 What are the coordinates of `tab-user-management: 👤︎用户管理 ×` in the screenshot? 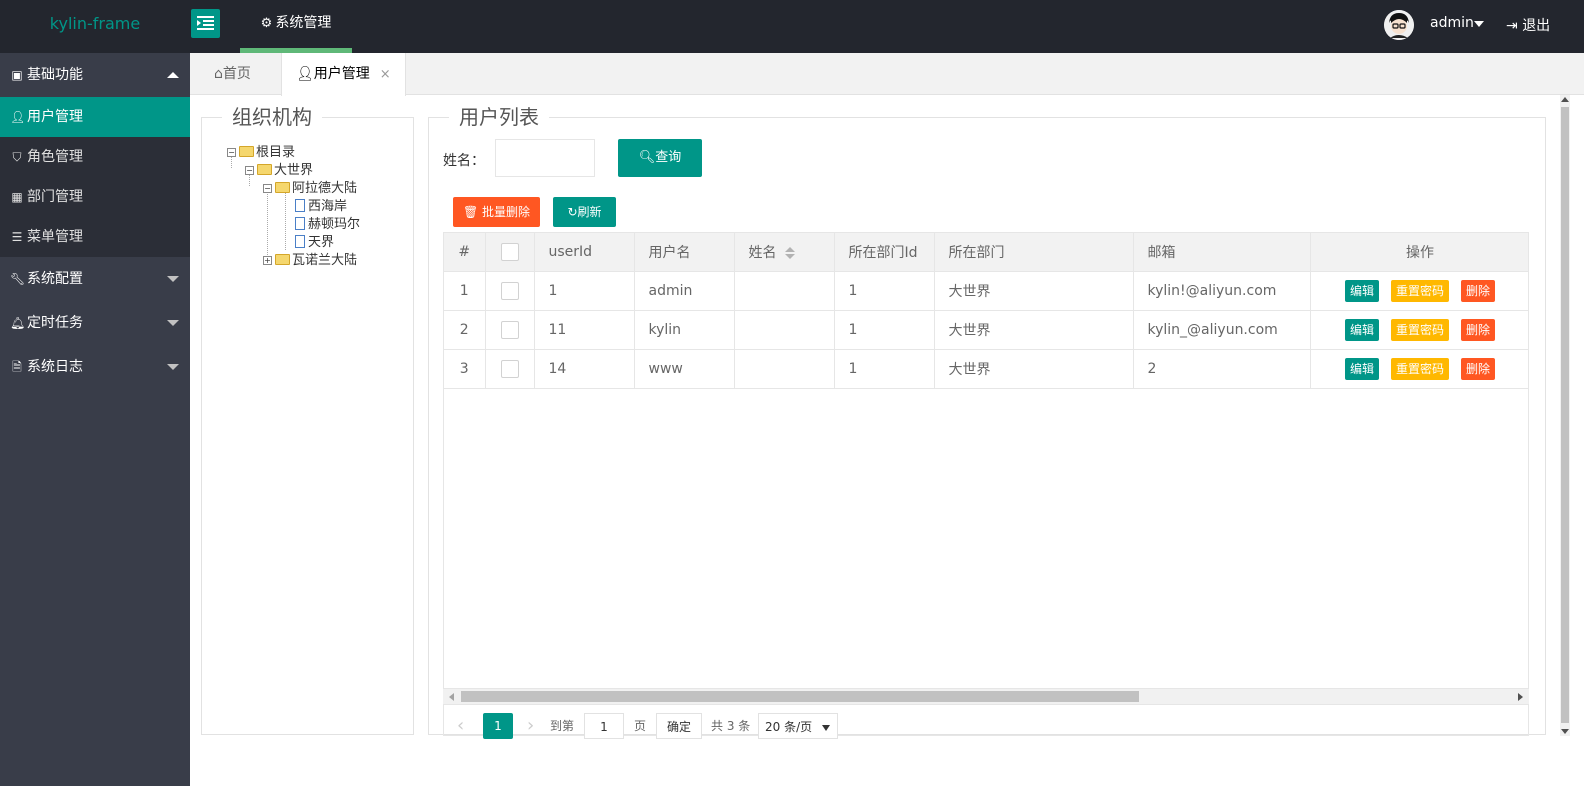 It's located at (343, 74).